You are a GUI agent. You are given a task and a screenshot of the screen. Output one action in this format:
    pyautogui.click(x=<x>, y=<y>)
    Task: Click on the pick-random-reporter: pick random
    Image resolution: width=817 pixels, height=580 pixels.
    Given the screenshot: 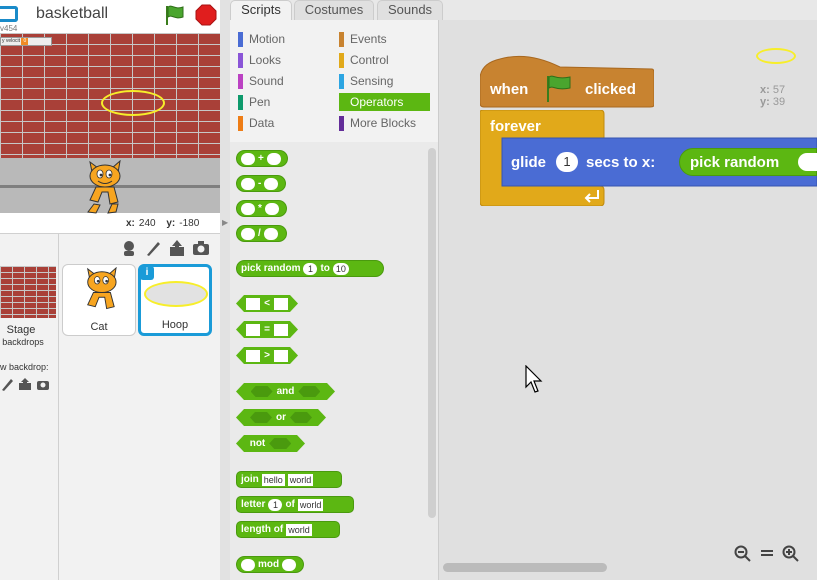 What is the action you would take?
    pyautogui.click(x=748, y=162)
    